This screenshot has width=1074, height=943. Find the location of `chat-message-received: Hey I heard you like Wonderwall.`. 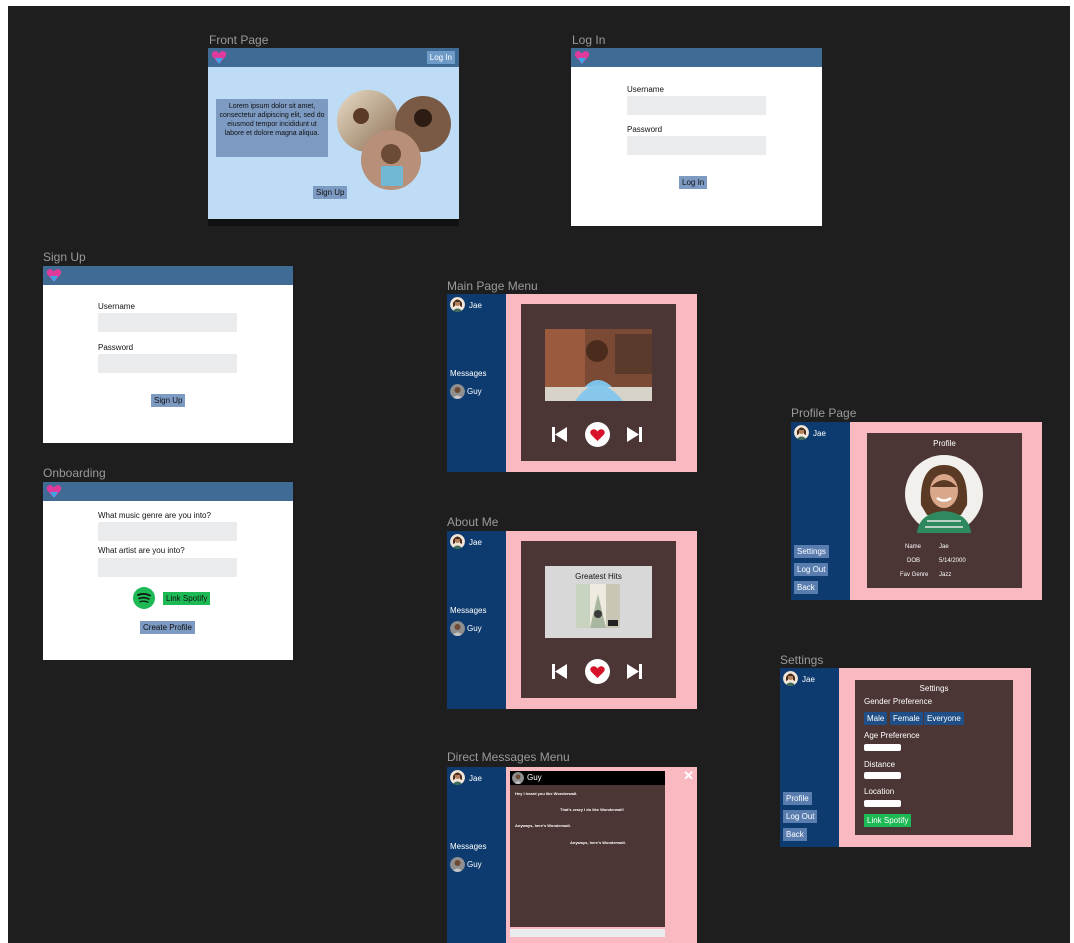

chat-message-received: Hey I heard you like Wonderwall. is located at coordinates (546, 793).